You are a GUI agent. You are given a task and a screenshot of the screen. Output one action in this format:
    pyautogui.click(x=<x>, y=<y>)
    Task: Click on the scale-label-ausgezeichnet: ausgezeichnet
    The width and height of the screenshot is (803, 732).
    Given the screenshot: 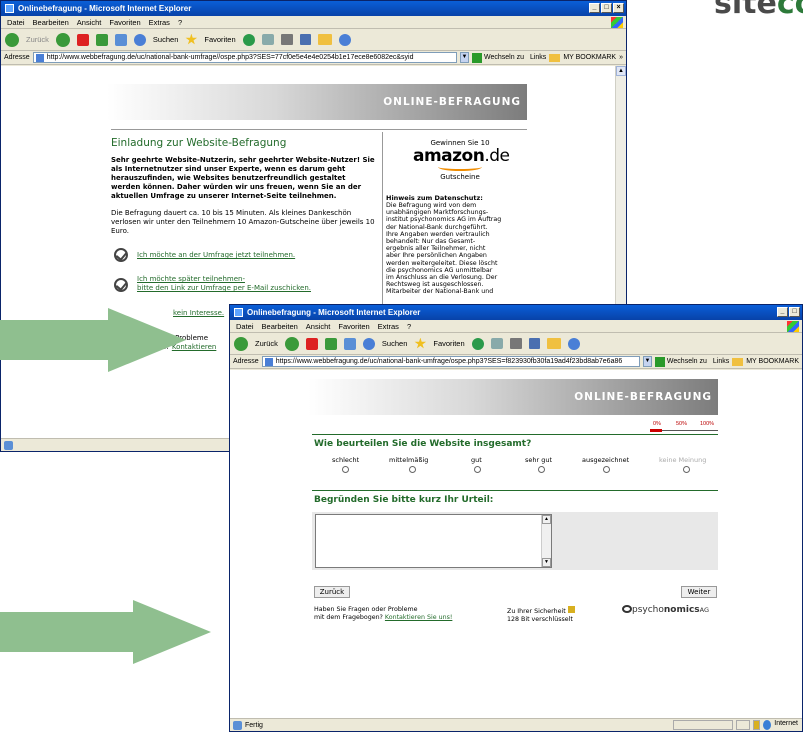 What is the action you would take?
    pyautogui.click(x=606, y=460)
    